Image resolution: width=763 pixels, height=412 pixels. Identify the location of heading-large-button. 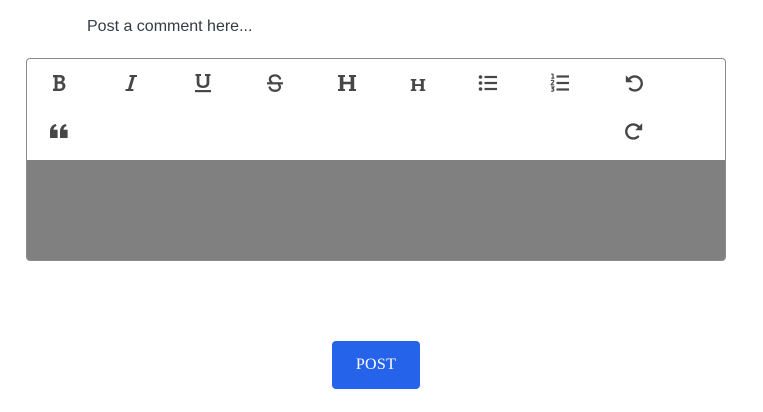
(347, 83).